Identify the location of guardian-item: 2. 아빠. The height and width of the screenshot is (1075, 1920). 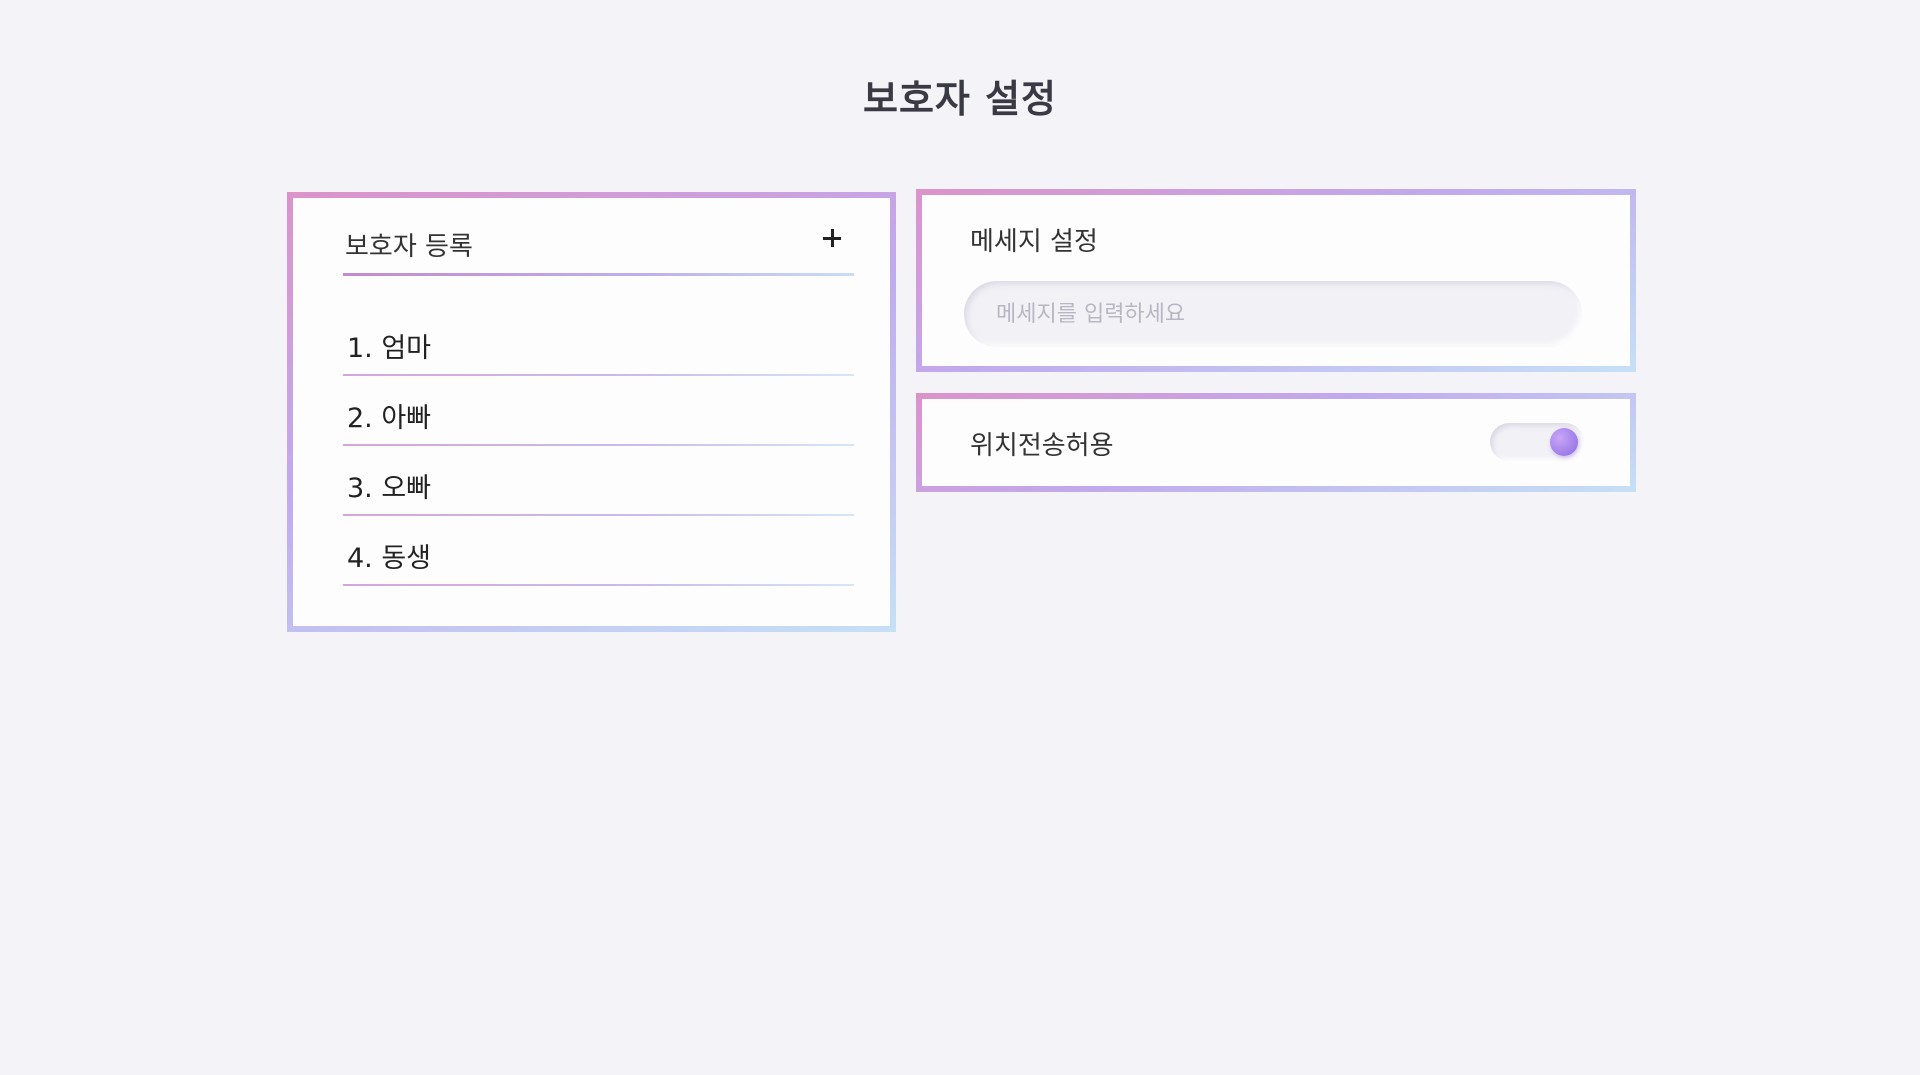
(598, 411).